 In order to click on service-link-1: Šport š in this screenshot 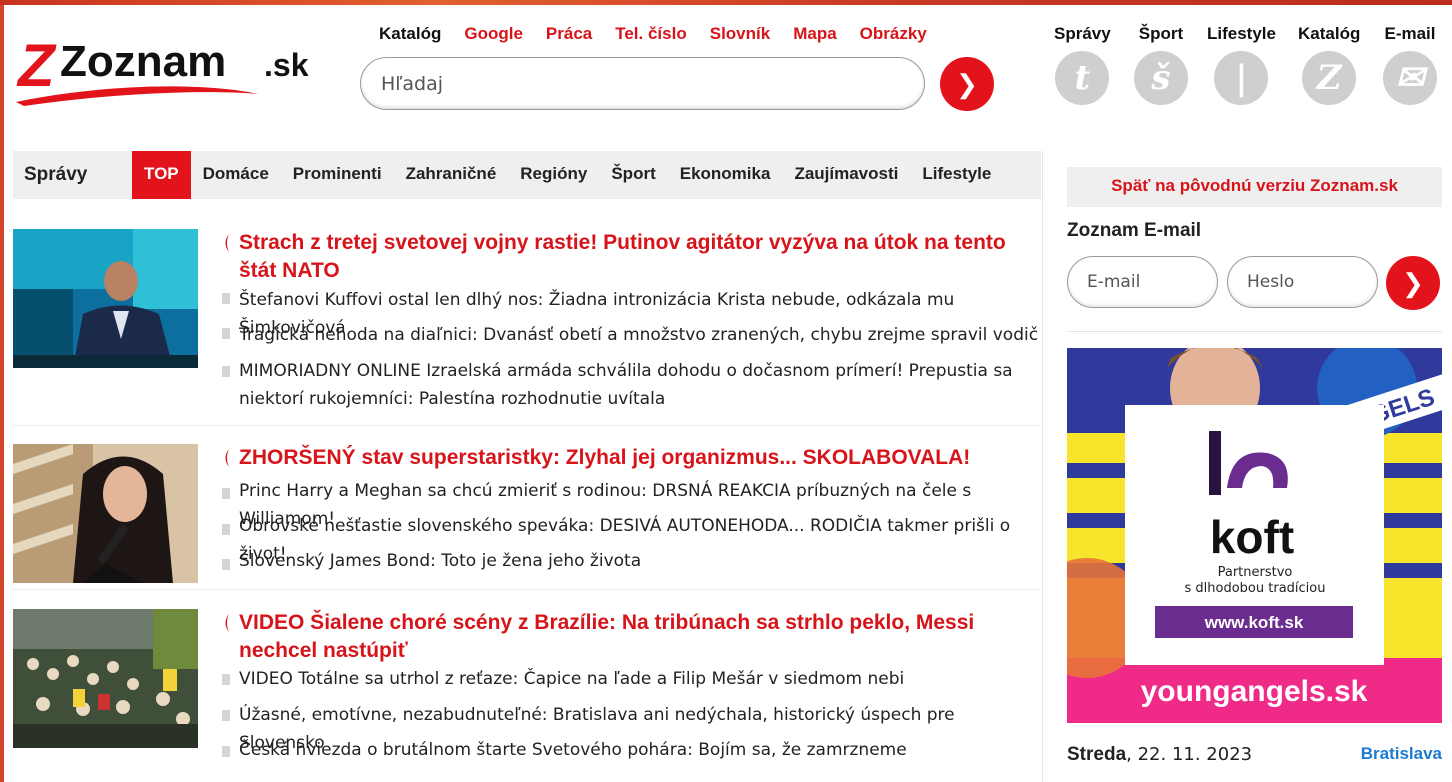, I will do `click(1161, 64)`.